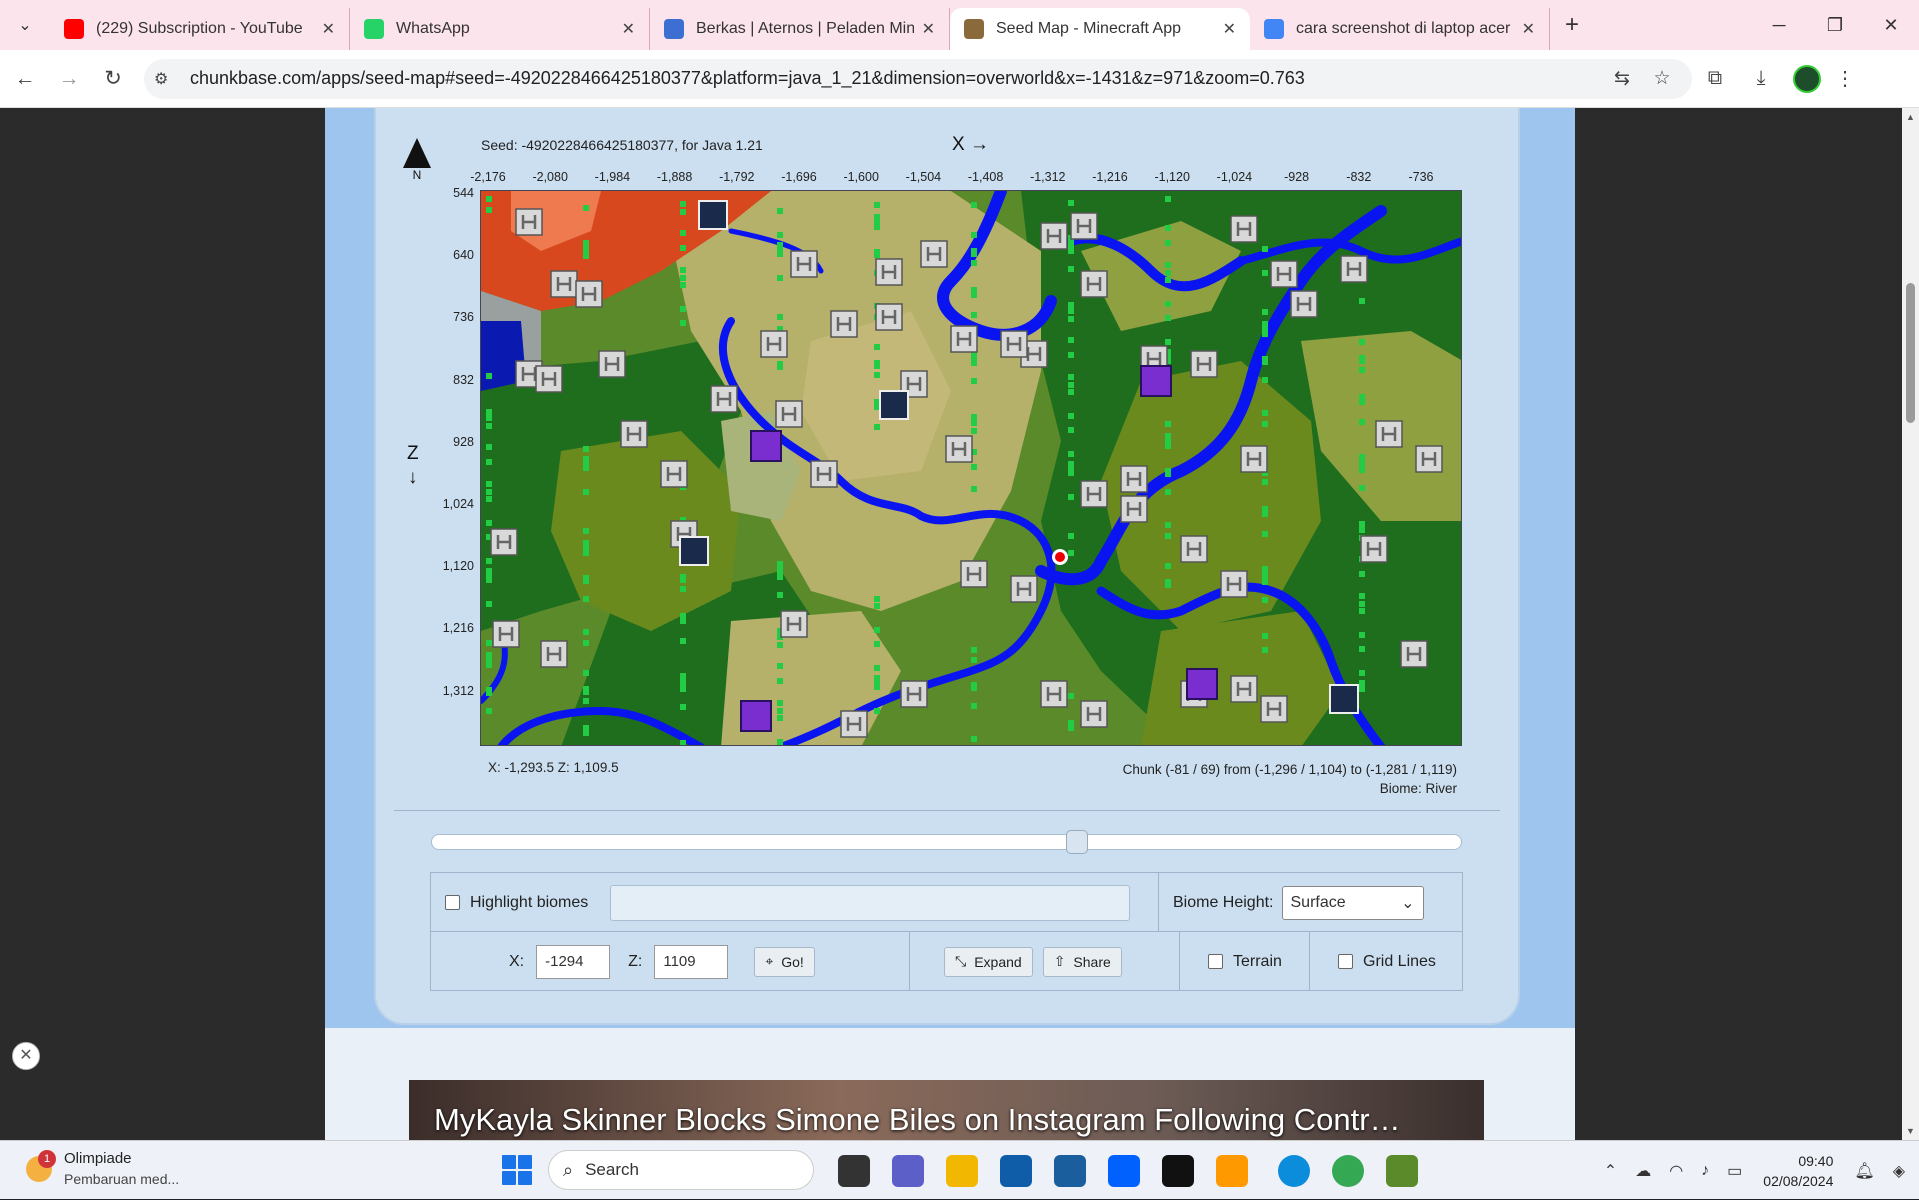 The width and height of the screenshot is (1919, 1200). Describe the element at coordinates (1274, 29) in the screenshot. I see `google-icon` at that location.